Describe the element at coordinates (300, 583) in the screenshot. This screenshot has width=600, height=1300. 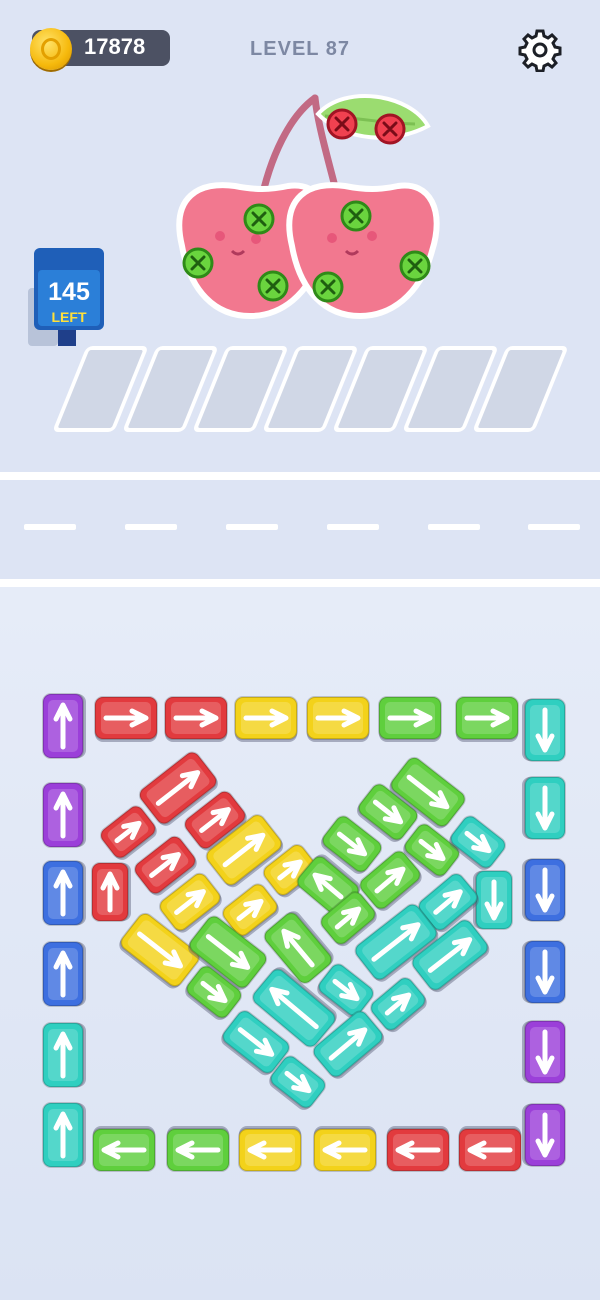
I see `road-edge-bottom` at that location.